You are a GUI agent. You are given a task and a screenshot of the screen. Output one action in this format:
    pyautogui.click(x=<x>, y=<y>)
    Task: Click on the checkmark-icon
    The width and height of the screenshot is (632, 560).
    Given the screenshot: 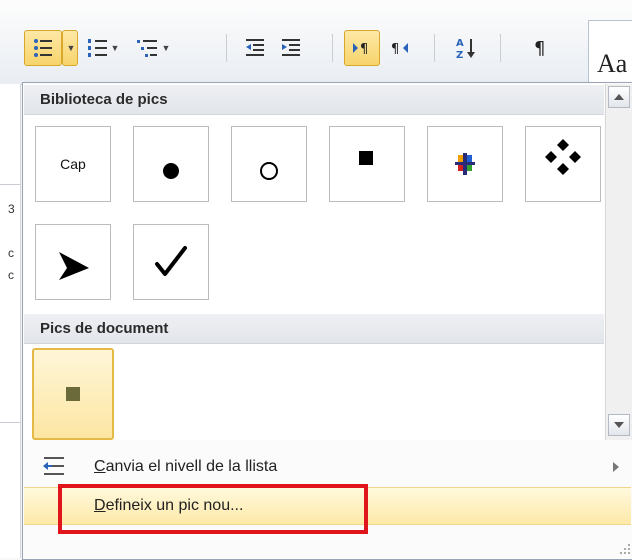 What is the action you would take?
    pyautogui.click(x=171, y=261)
    